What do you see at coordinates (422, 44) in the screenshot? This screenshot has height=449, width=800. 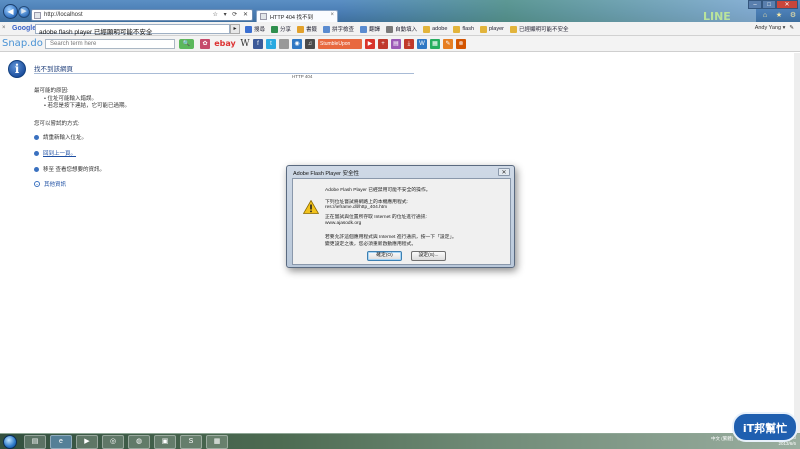 I see `word-icon: W` at bounding box center [422, 44].